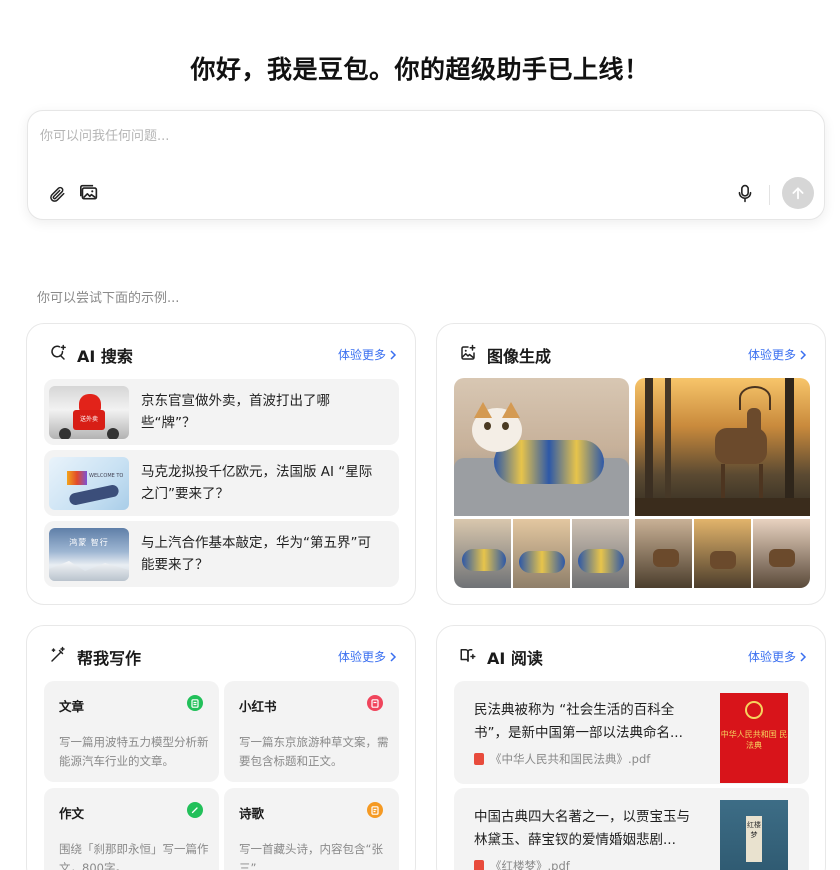 This screenshot has height=870, width=840. What do you see at coordinates (221, 353) in the screenshot?
I see `card-header: AI 搜索 体验更多` at bounding box center [221, 353].